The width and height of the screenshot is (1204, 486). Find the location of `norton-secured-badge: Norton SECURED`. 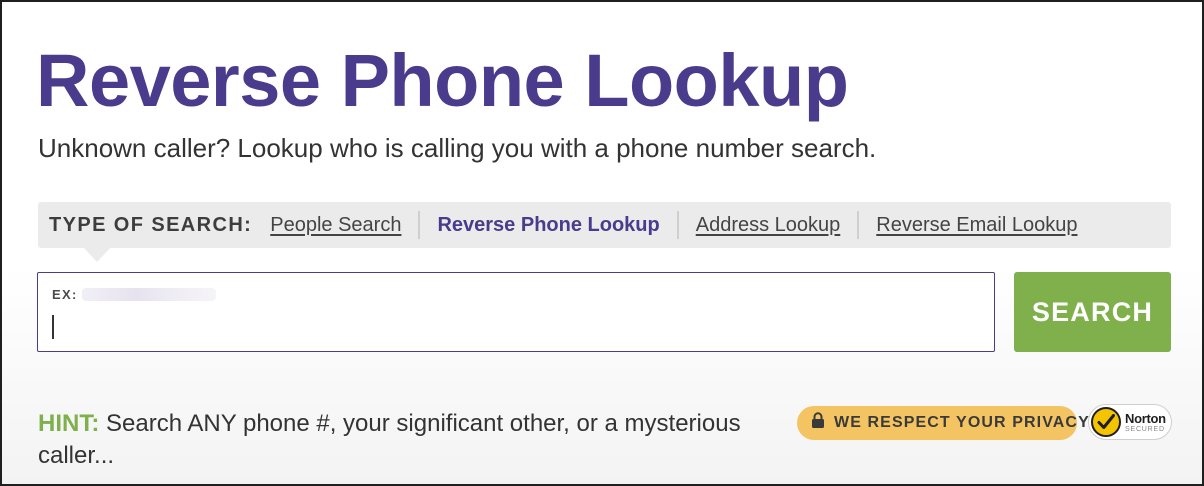

norton-secured-badge: Norton SECURED is located at coordinates (1130, 422).